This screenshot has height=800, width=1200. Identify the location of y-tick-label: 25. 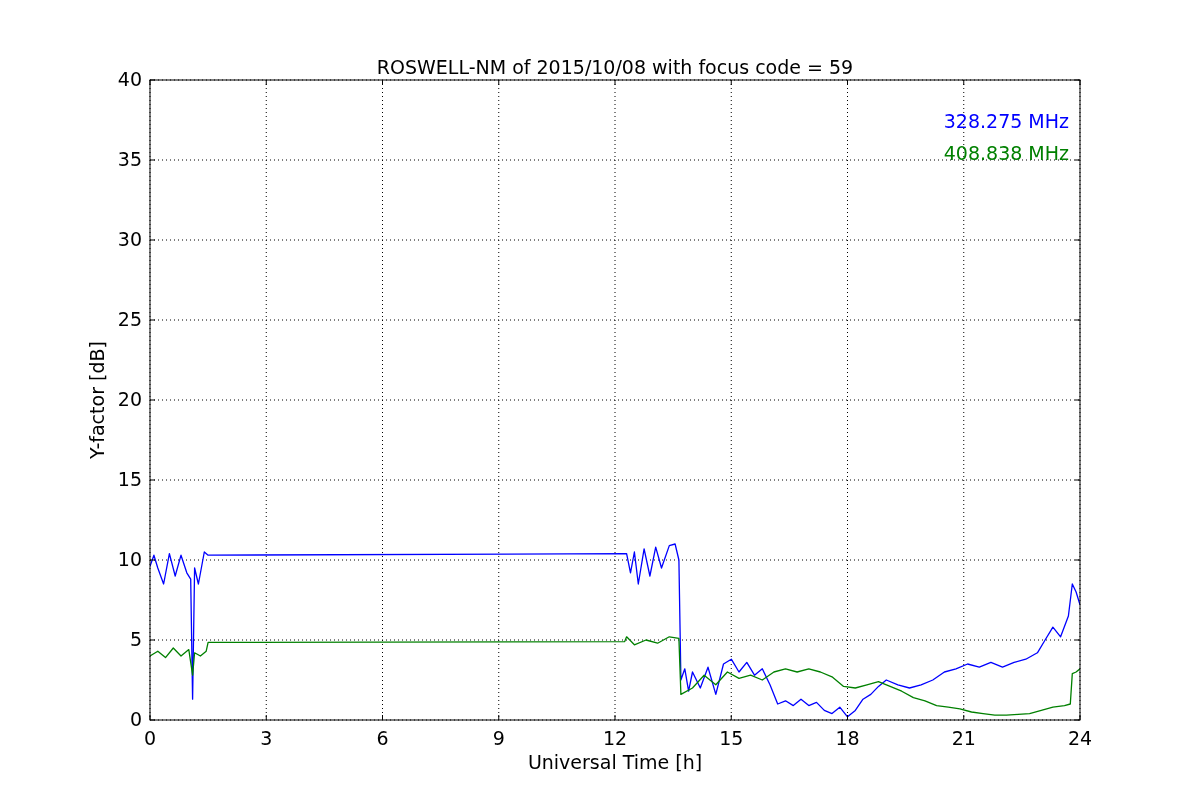
(129, 319).